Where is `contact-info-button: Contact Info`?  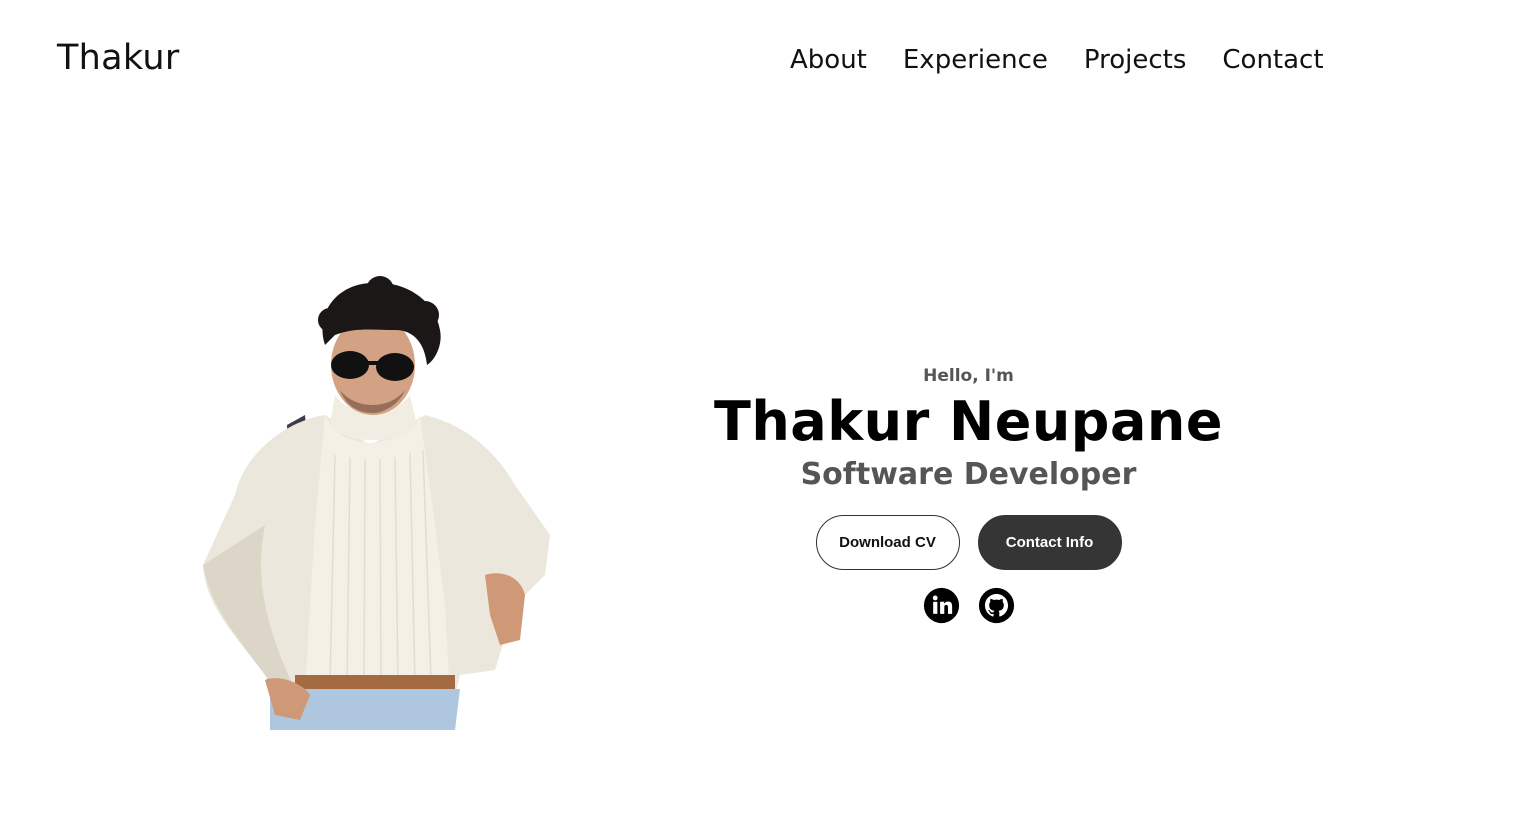 contact-info-button: Contact Info is located at coordinates (1049, 542).